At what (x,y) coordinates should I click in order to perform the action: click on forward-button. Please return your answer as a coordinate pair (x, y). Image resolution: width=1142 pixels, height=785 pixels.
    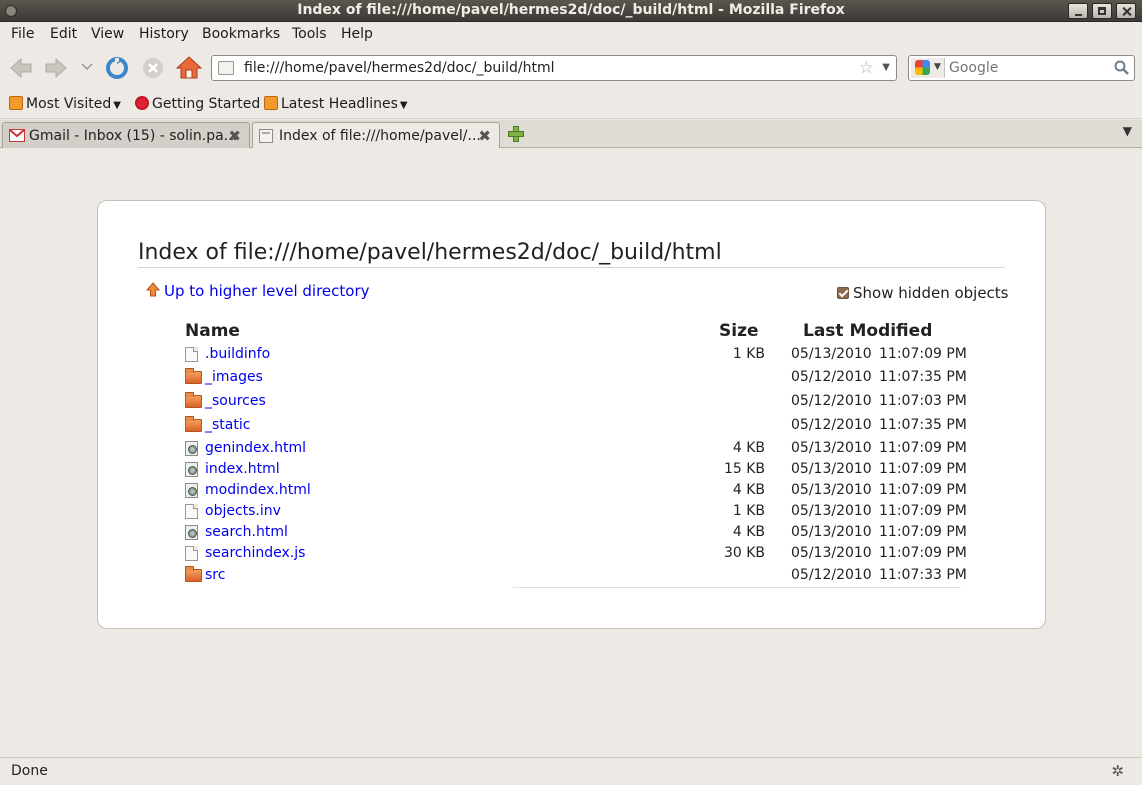
    Looking at the image, I should click on (56, 70).